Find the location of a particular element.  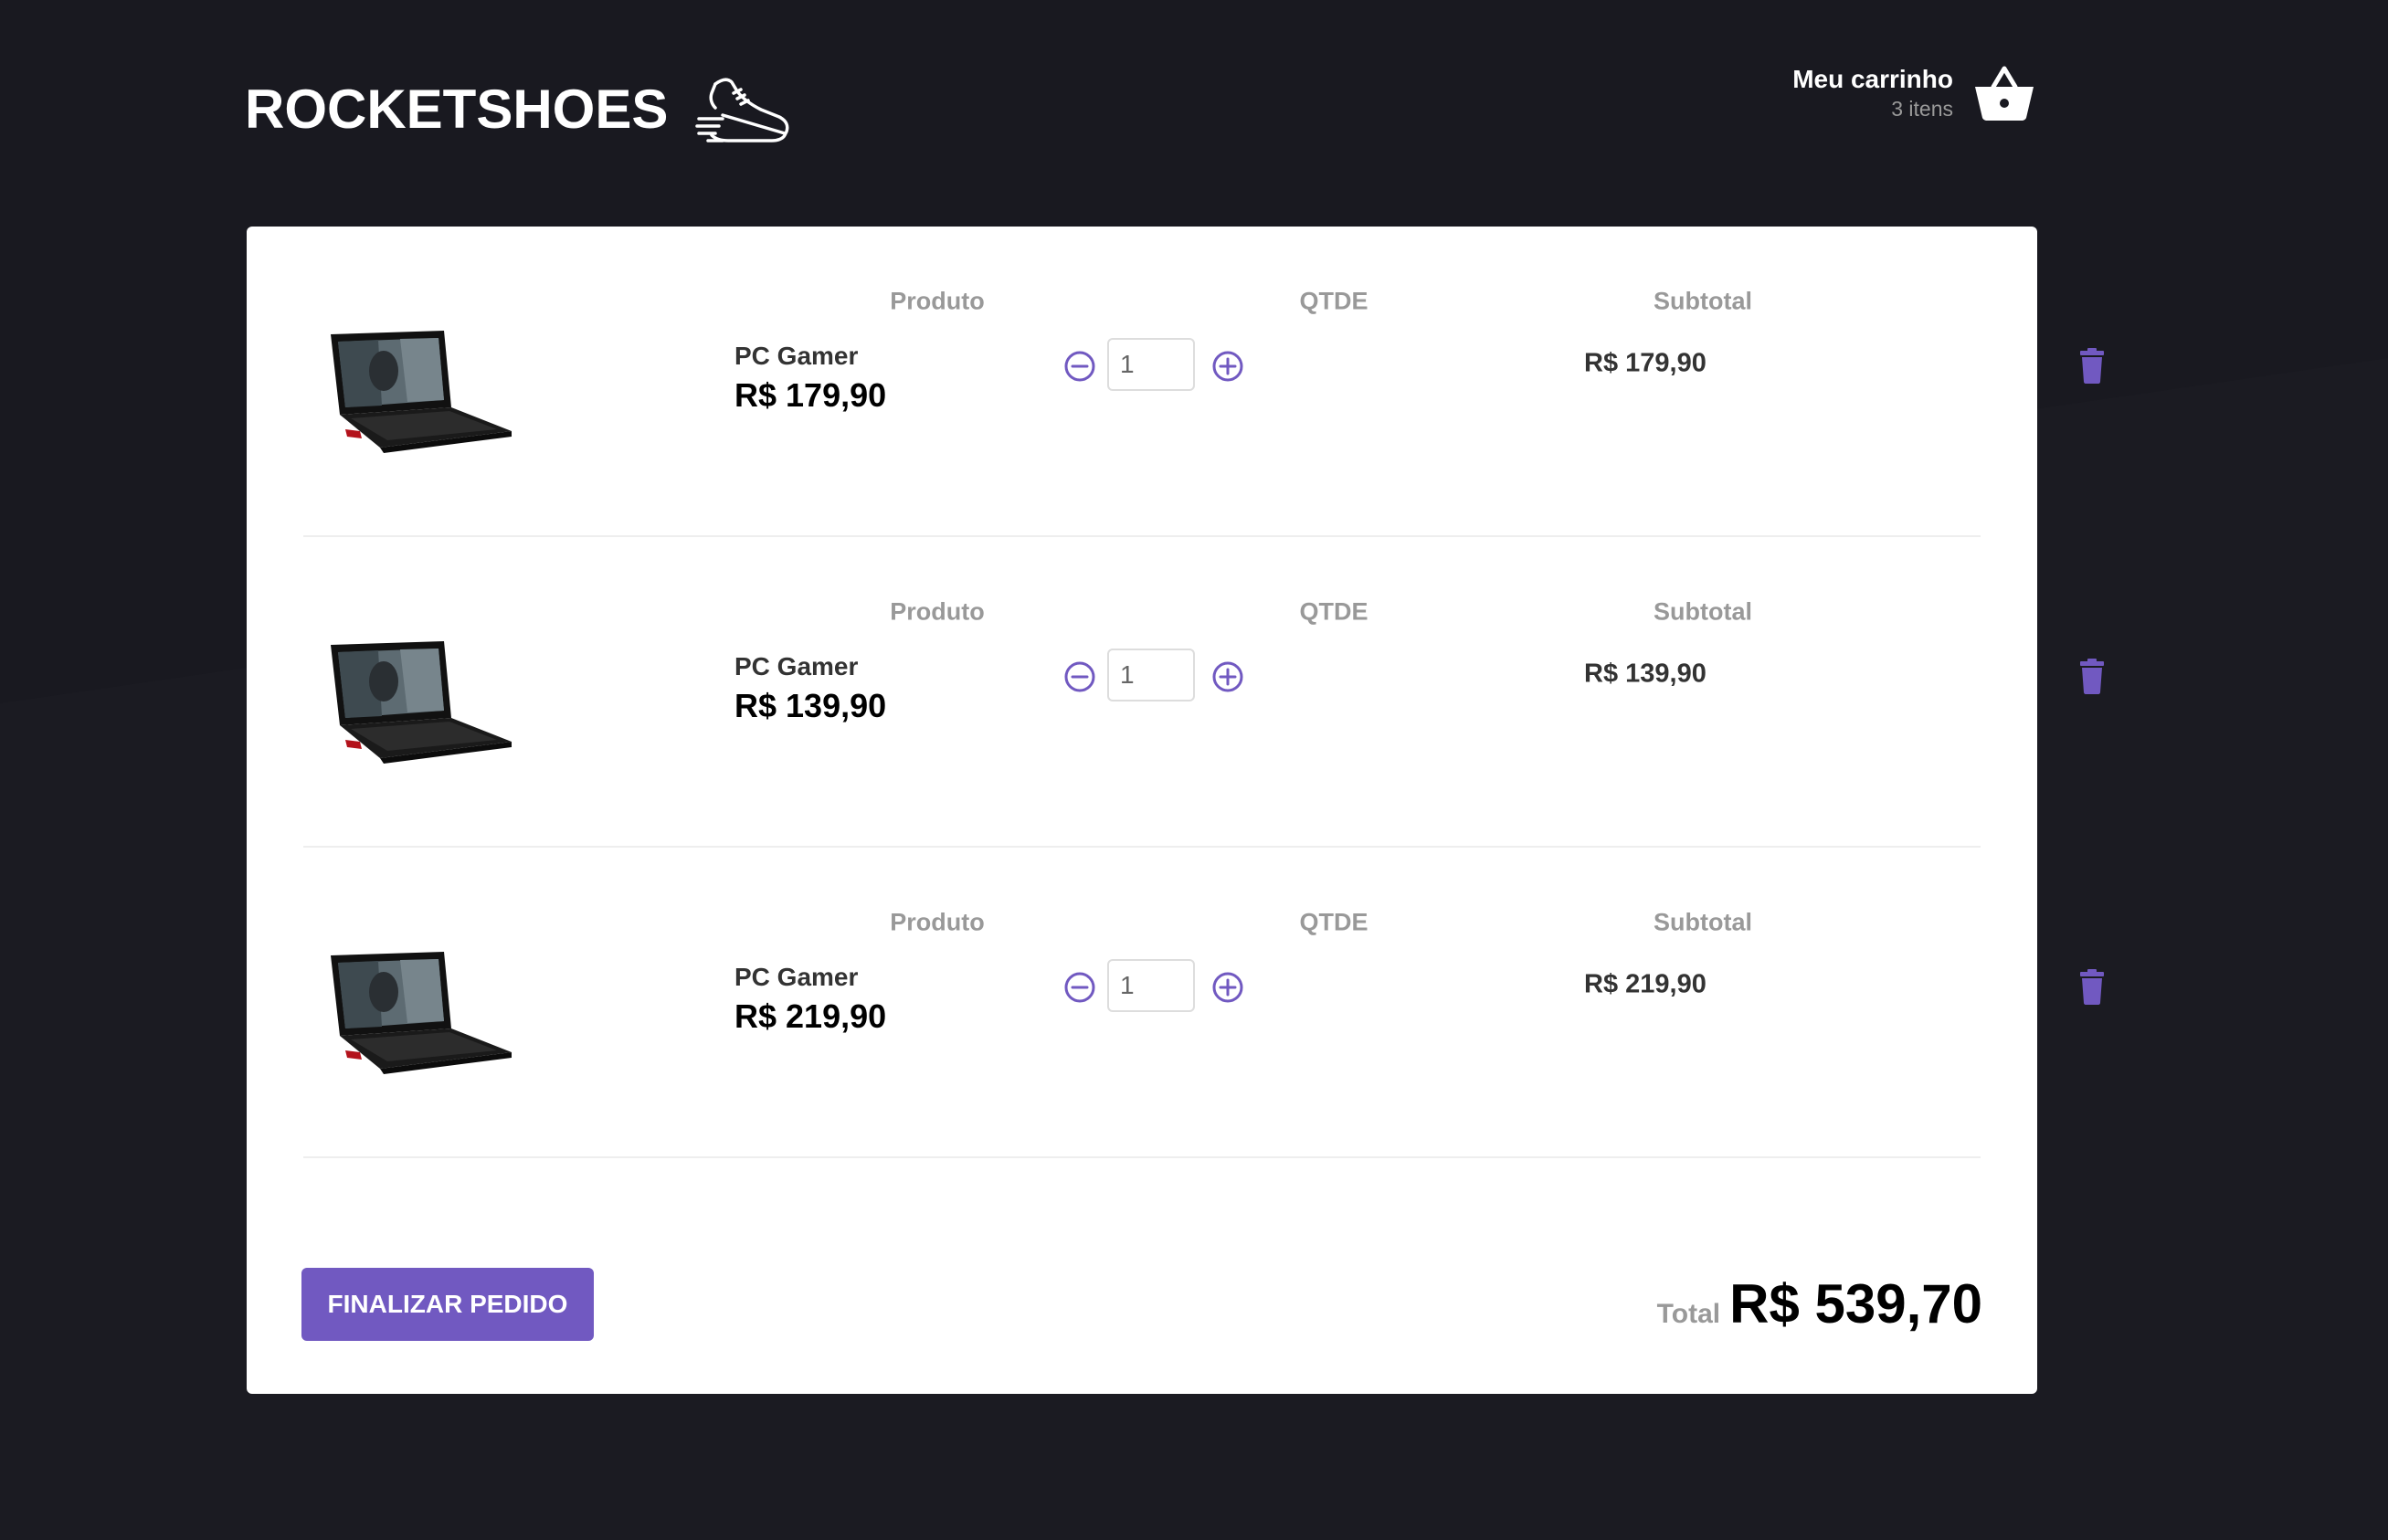

total-label: Total is located at coordinates (1688, 1314).